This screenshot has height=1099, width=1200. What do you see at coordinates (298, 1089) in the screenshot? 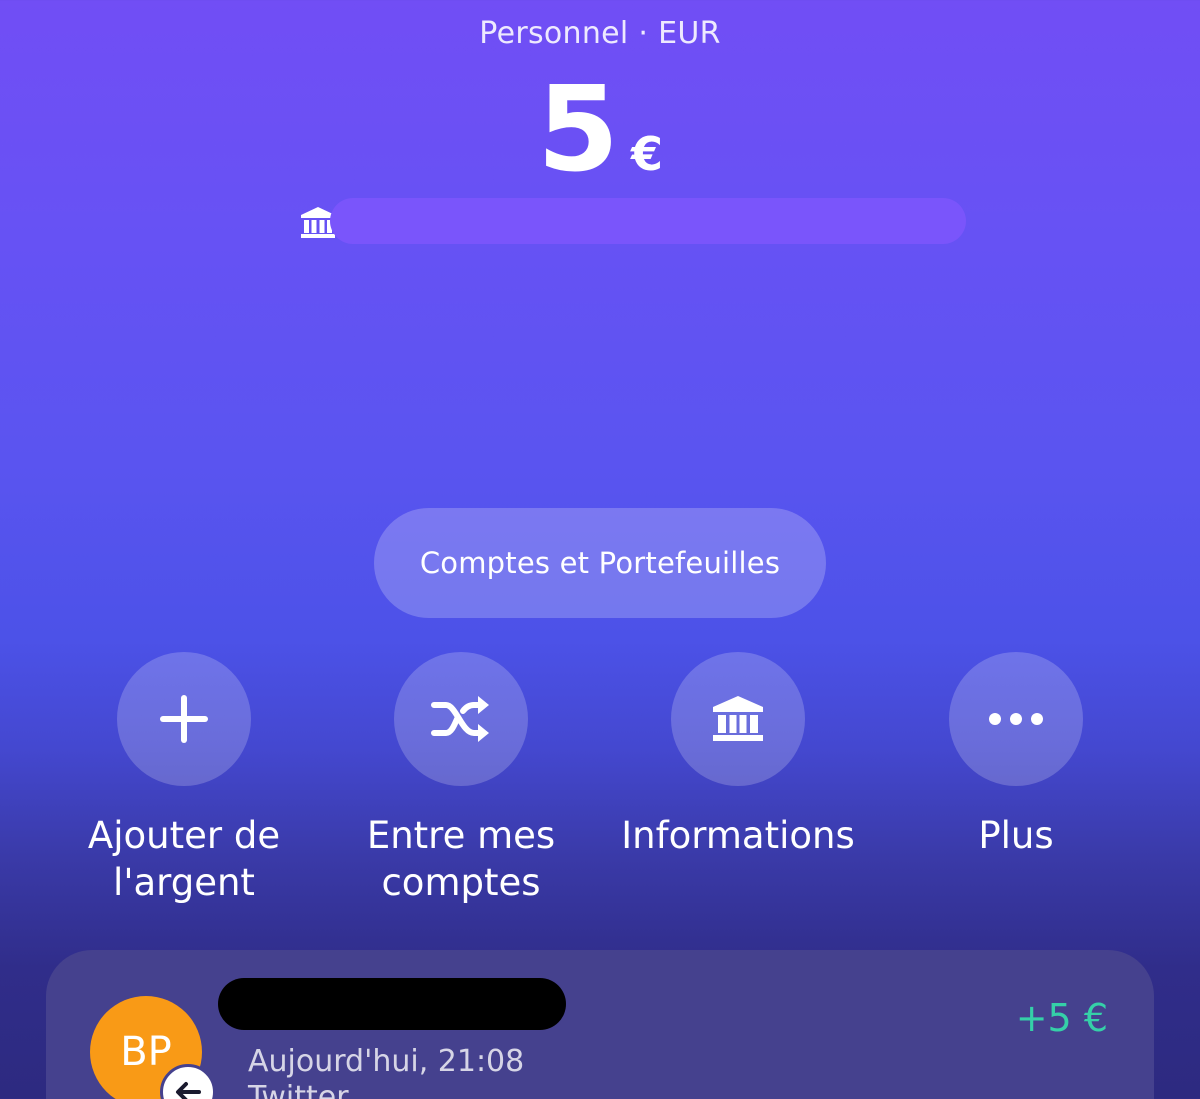
I see `transaction-note: Twitter` at bounding box center [298, 1089].